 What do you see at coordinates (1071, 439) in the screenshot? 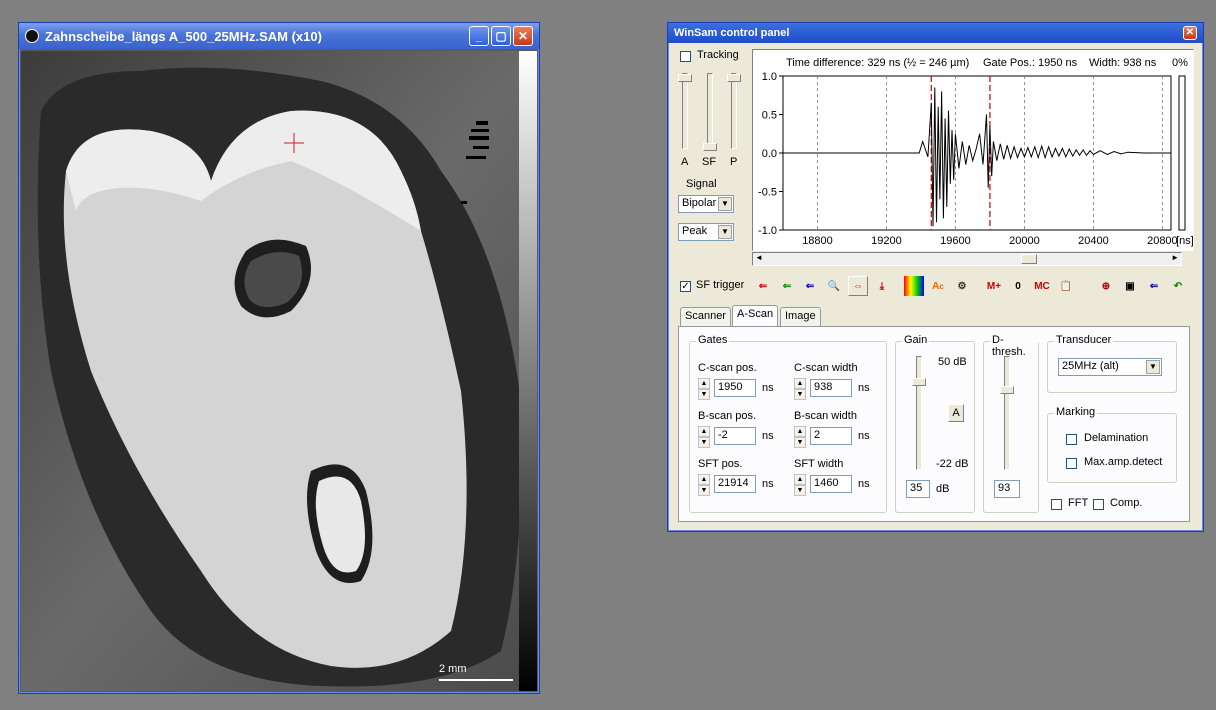
I see `delamination-checkbox` at bounding box center [1071, 439].